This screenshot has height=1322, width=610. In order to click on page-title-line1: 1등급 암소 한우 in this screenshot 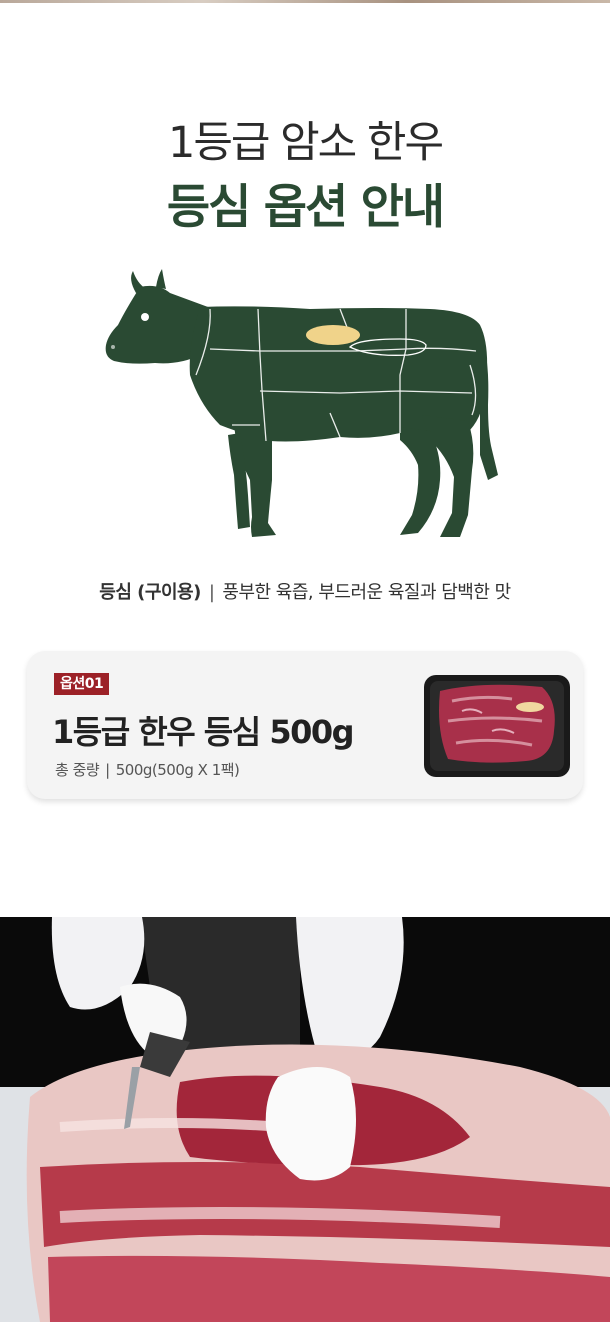, I will do `click(305, 143)`.